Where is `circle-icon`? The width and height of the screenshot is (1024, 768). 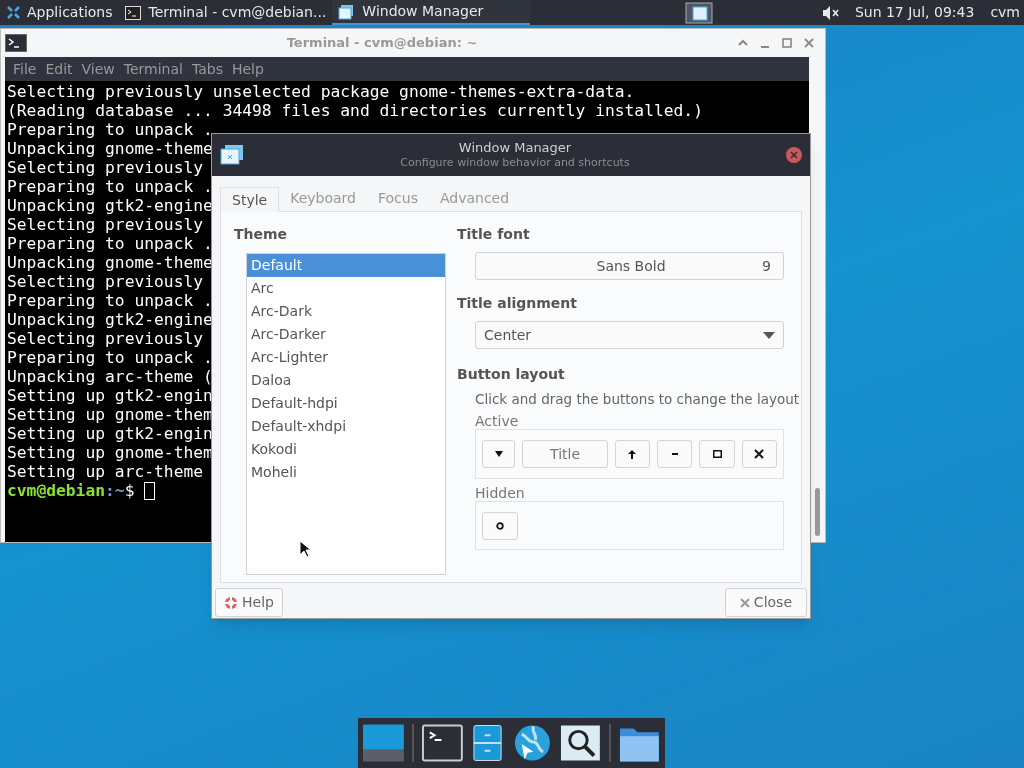 circle-icon is located at coordinates (500, 525).